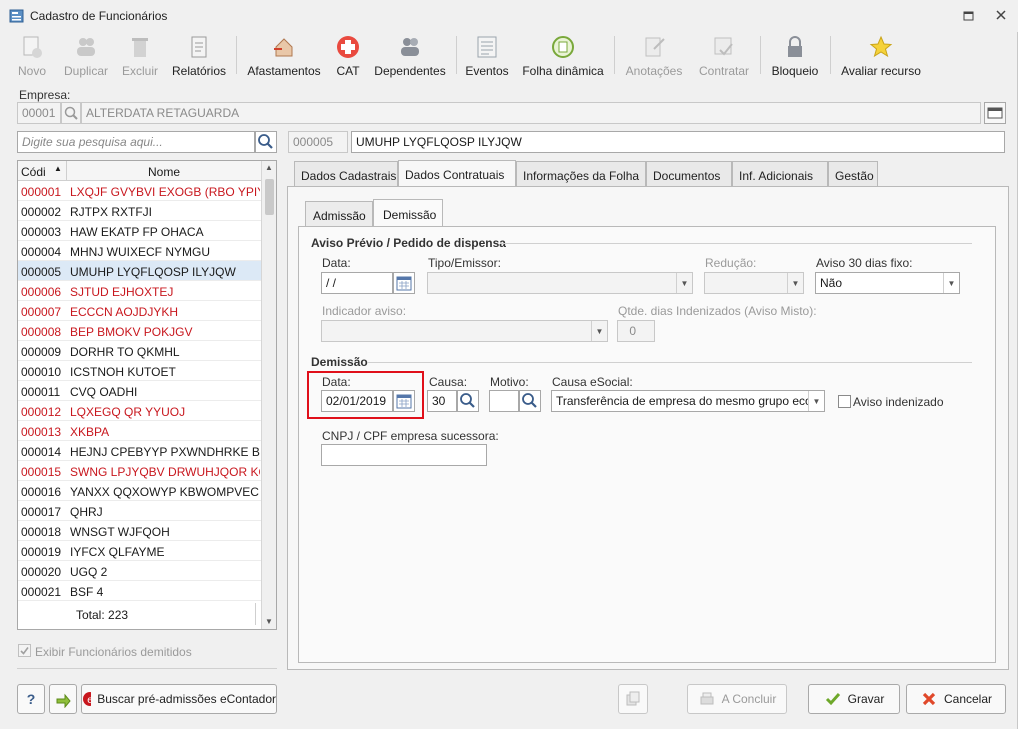  I want to click on help-button: ?, so click(31, 699).